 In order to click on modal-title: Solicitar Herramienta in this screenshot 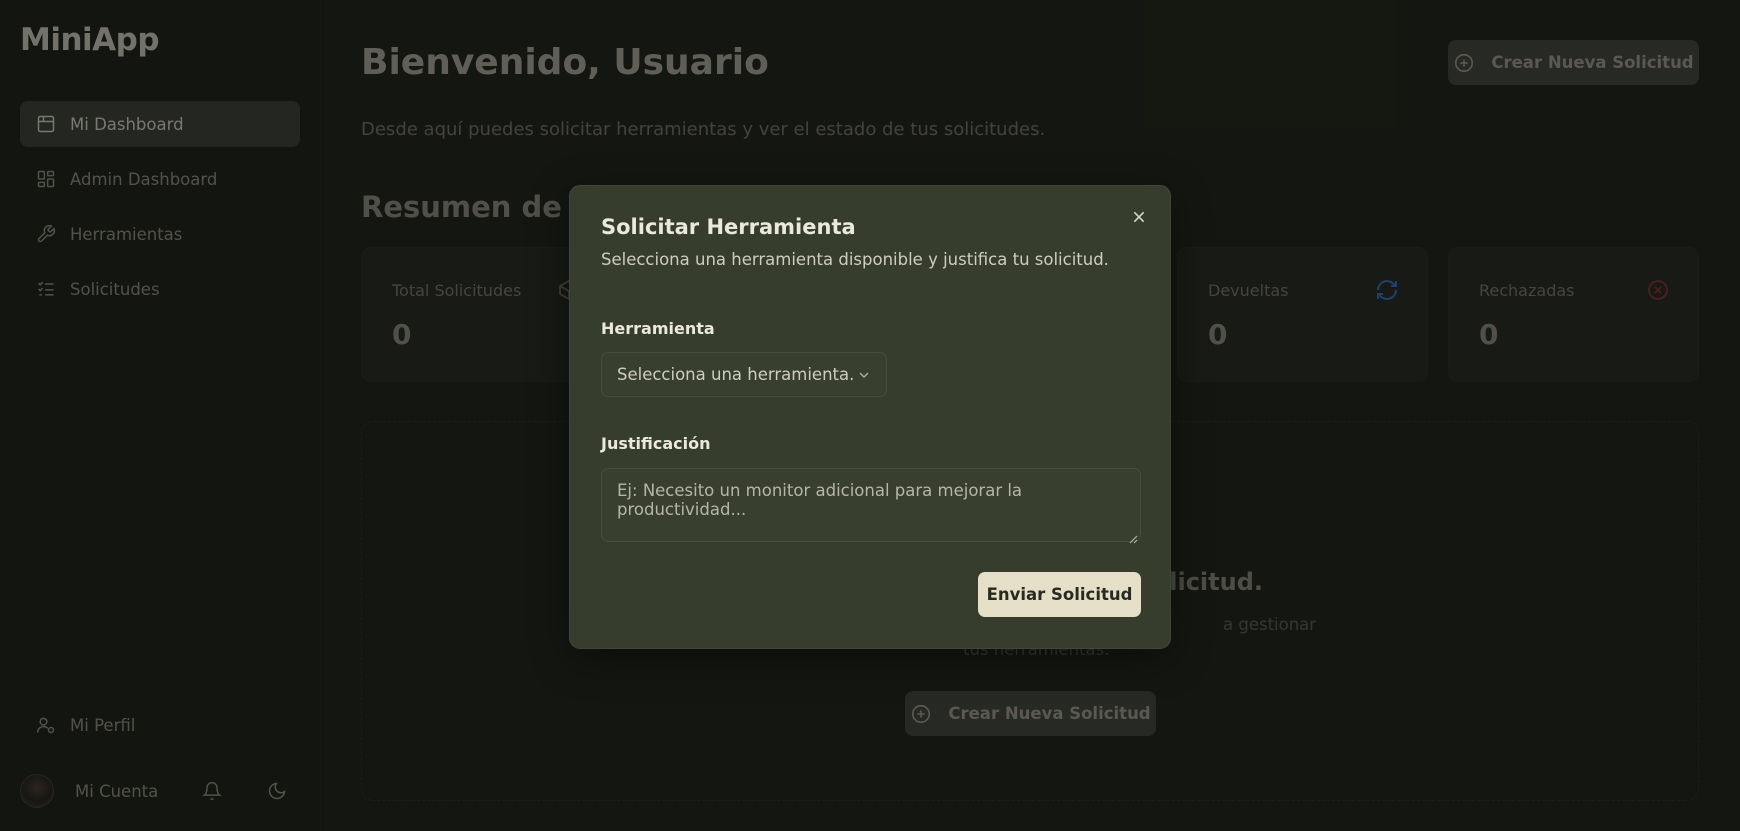, I will do `click(728, 227)`.